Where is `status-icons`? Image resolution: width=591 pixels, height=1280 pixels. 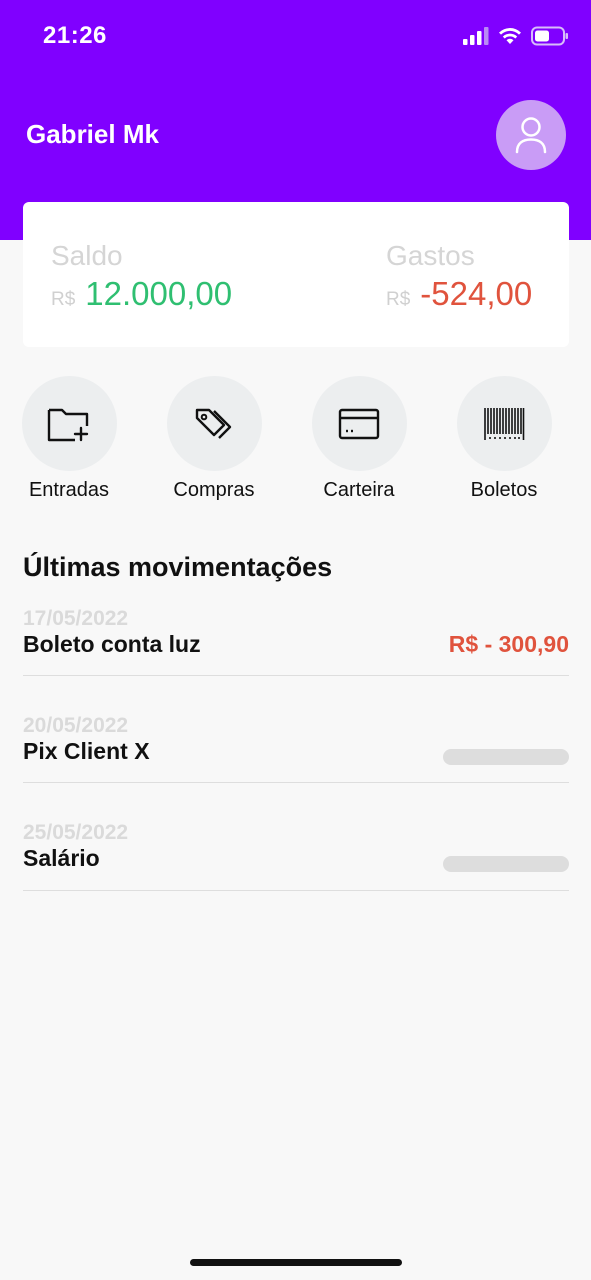 status-icons is located at coordinates (516, 36).